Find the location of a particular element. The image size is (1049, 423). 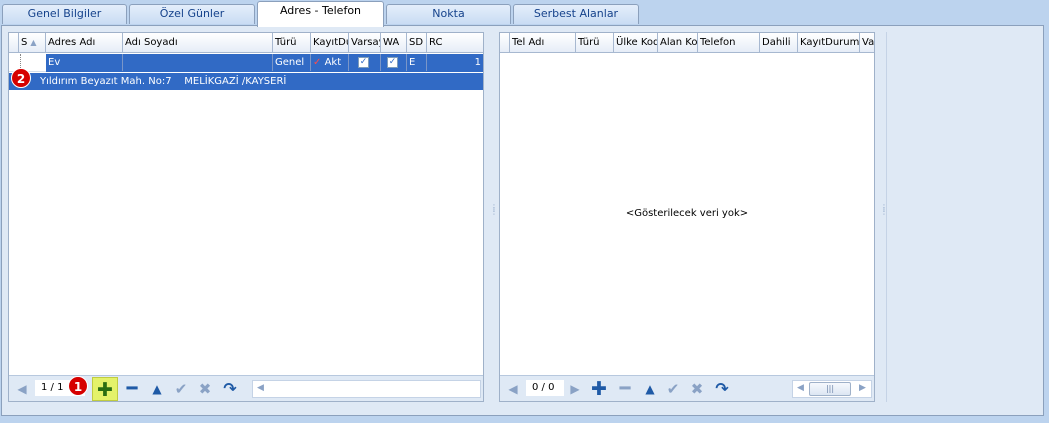

column-header-ulke-kodu: Ülke Kod is located at coordinates (636, 42).